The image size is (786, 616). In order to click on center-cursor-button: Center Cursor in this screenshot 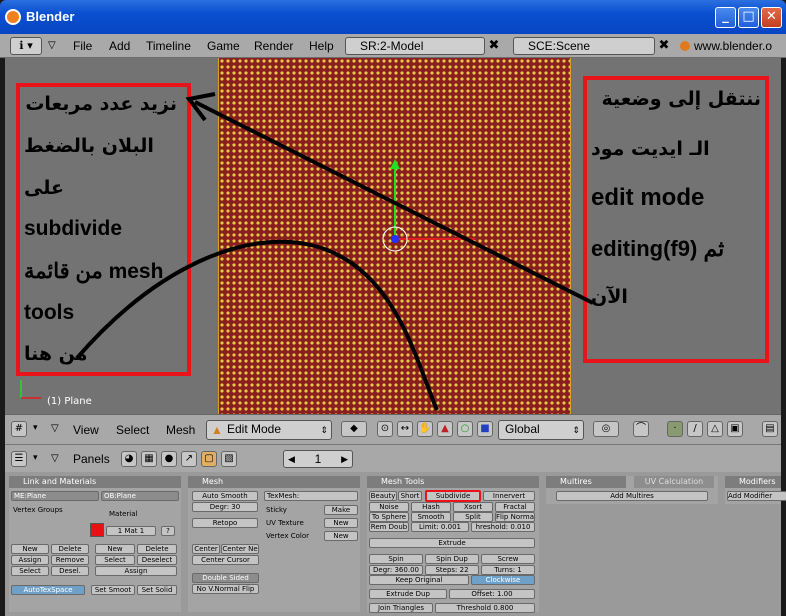, I will do `click(225, 560)`.